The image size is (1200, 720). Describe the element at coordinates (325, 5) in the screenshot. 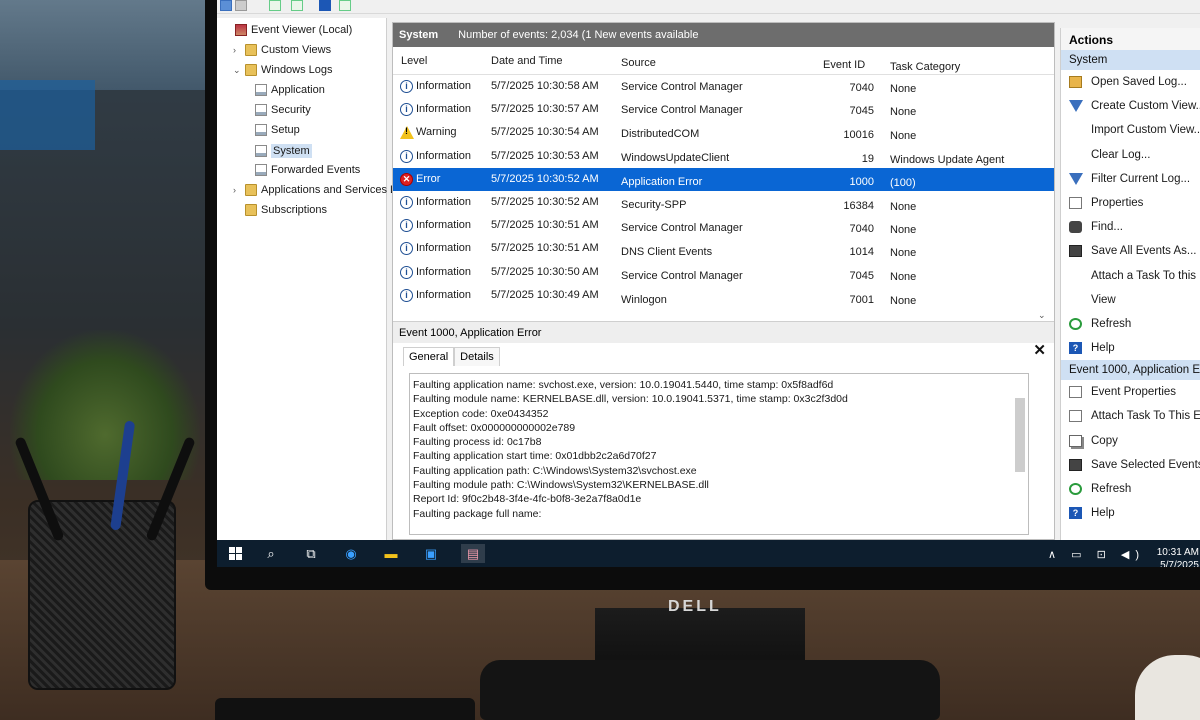

I see `help-icon` at that location.